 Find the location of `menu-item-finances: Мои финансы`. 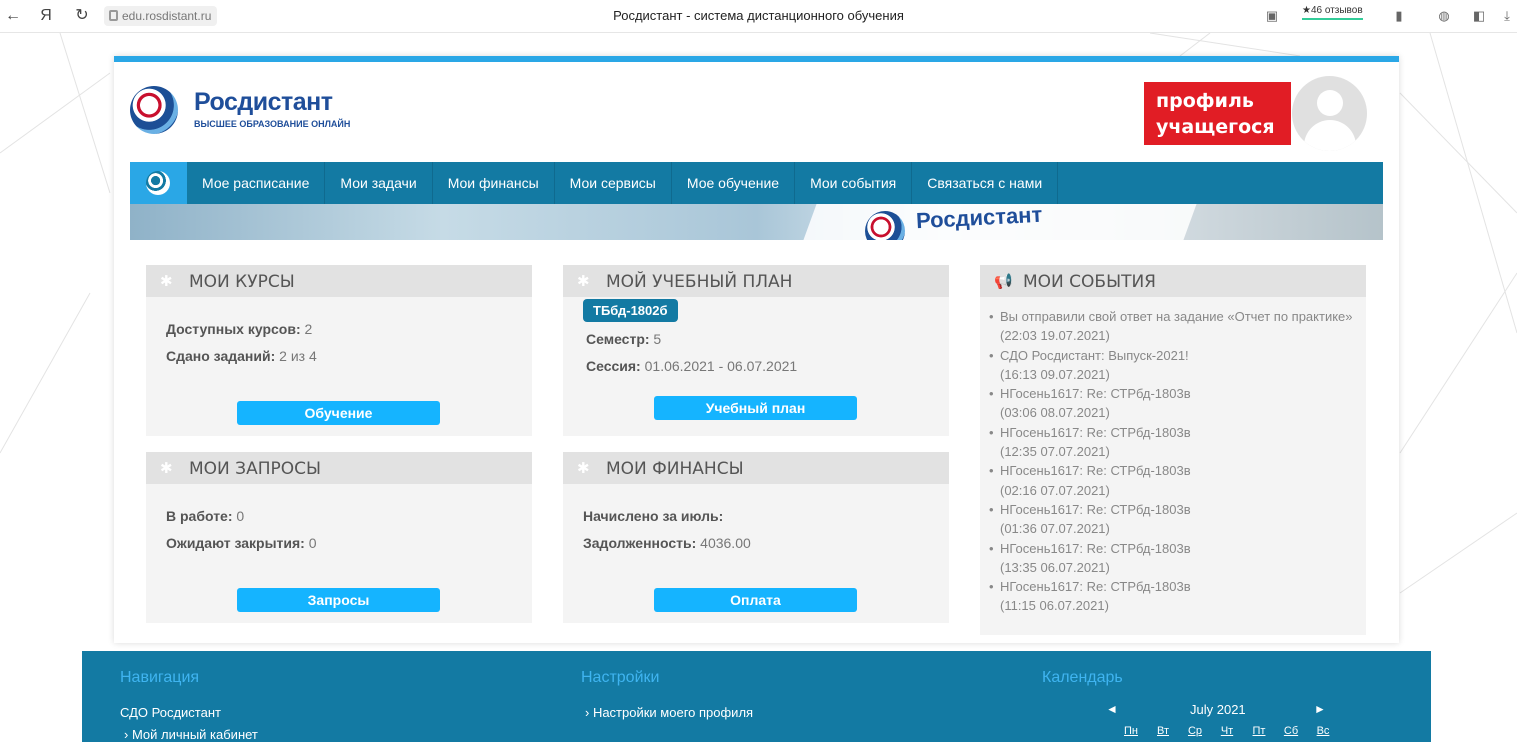

menu-item-finances: Мои финансы is located at coordinates (494, 183).